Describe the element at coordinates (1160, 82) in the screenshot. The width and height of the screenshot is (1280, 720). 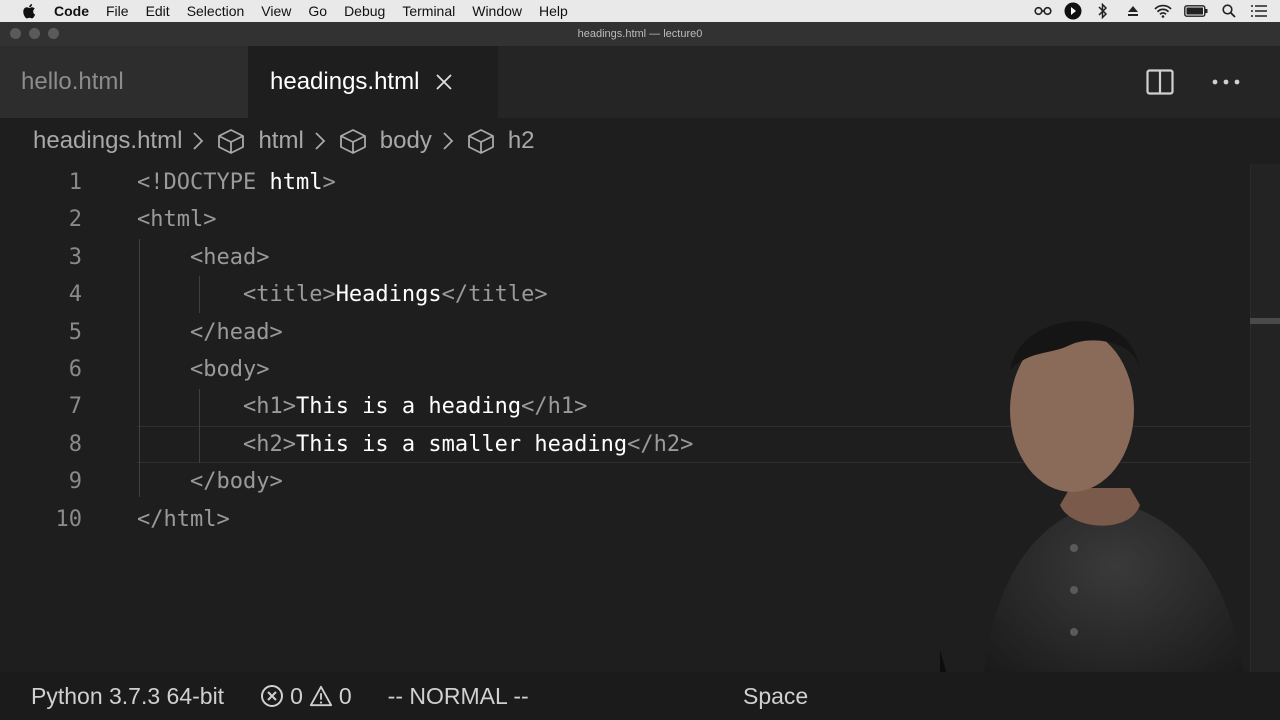
I see `split-editor-icon` at that location.